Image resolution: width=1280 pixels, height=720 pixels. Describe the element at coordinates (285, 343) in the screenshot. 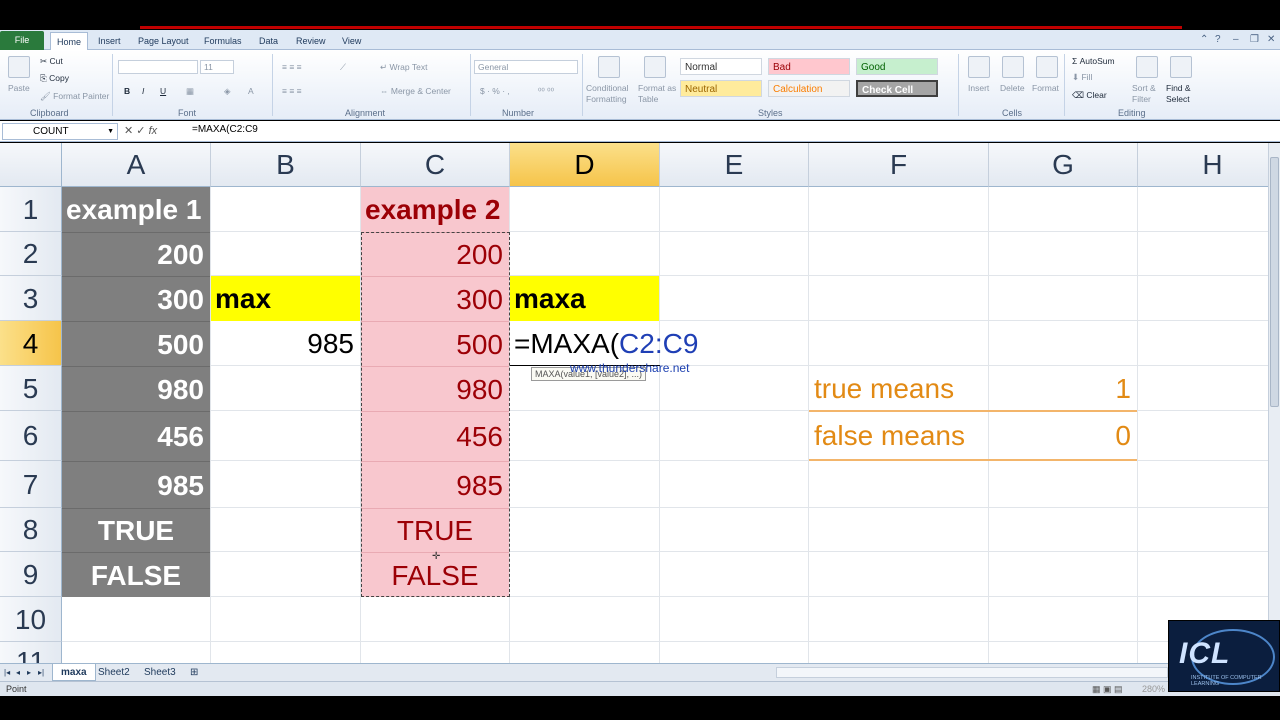

I see `cell-b4: 985` at that location.